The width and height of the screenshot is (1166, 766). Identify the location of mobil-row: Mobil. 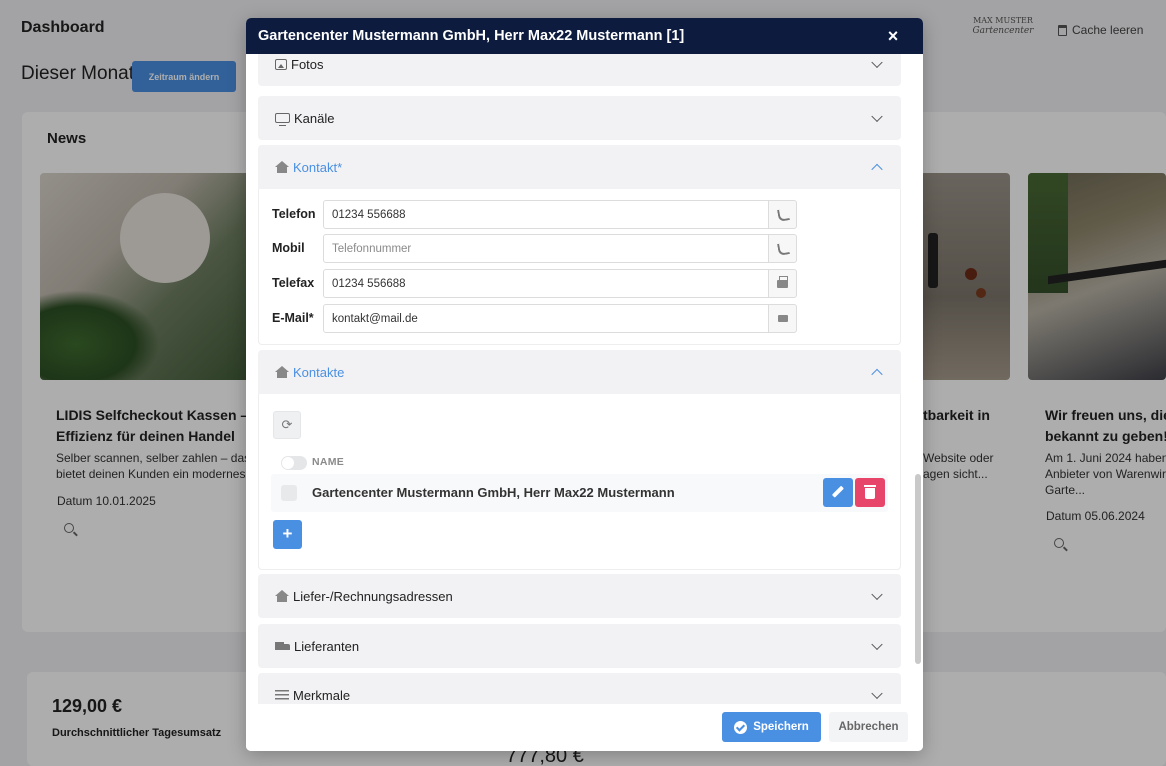
(534, 248).